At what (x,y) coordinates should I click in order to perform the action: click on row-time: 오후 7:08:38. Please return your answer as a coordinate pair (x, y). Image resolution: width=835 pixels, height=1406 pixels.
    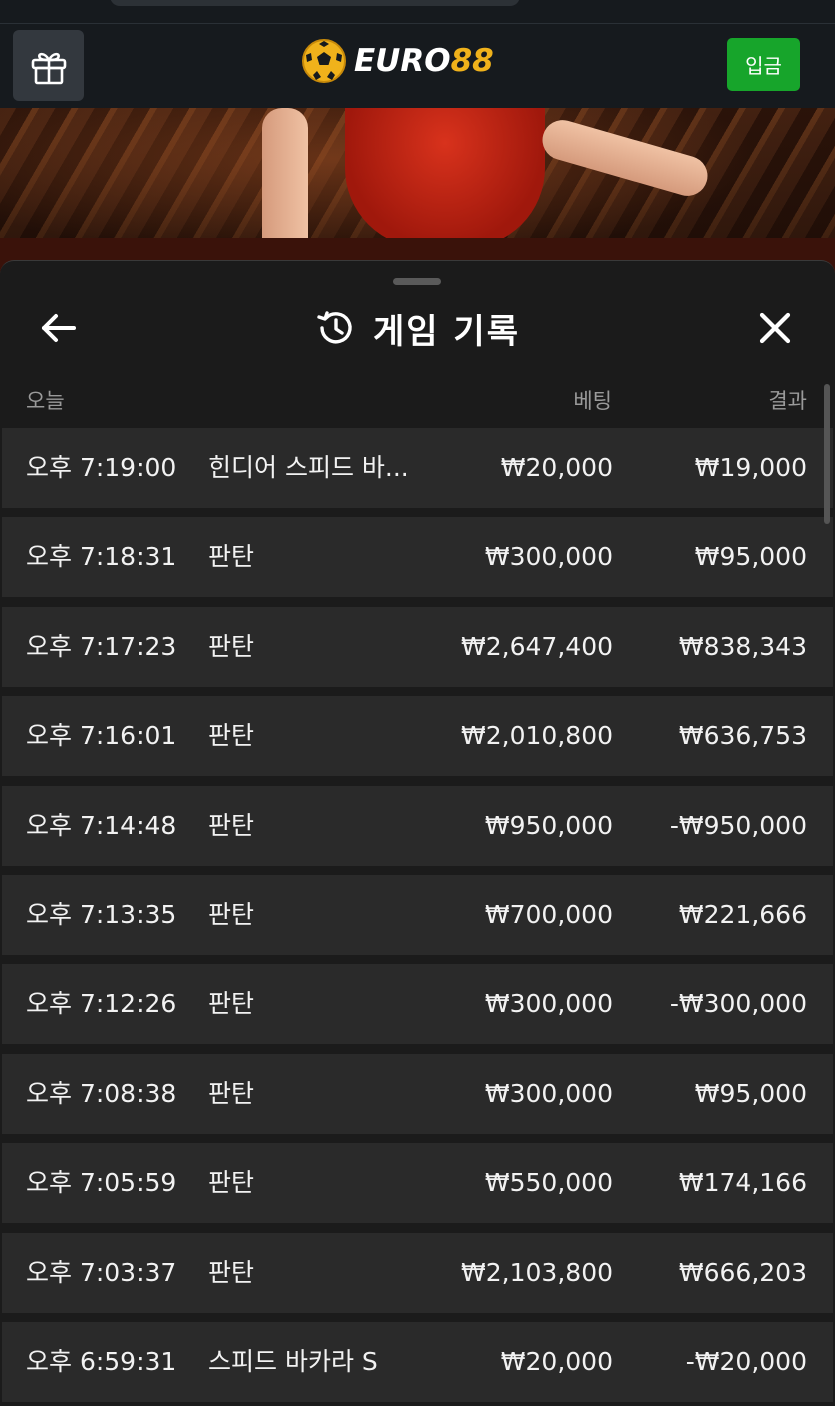
    Looking at the image, I should click on (101, 1093).